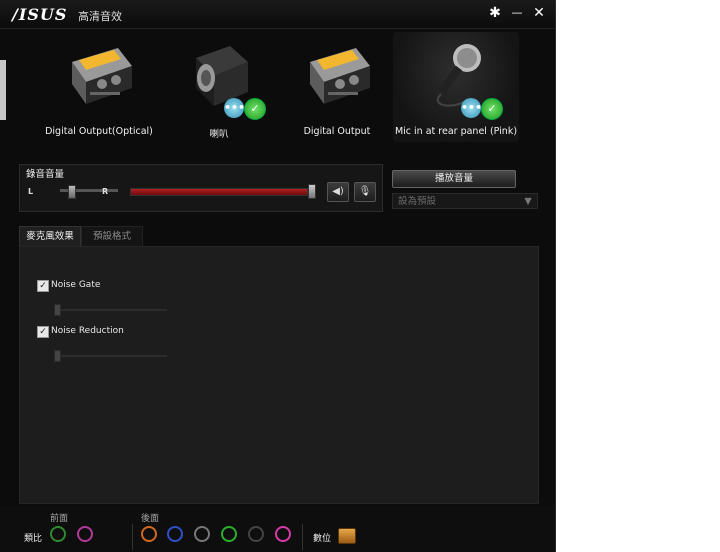  What do you see at coordinates (111, 310) in the screenshot?
I see `noise-gate-track` at bounding box center [111, 310].